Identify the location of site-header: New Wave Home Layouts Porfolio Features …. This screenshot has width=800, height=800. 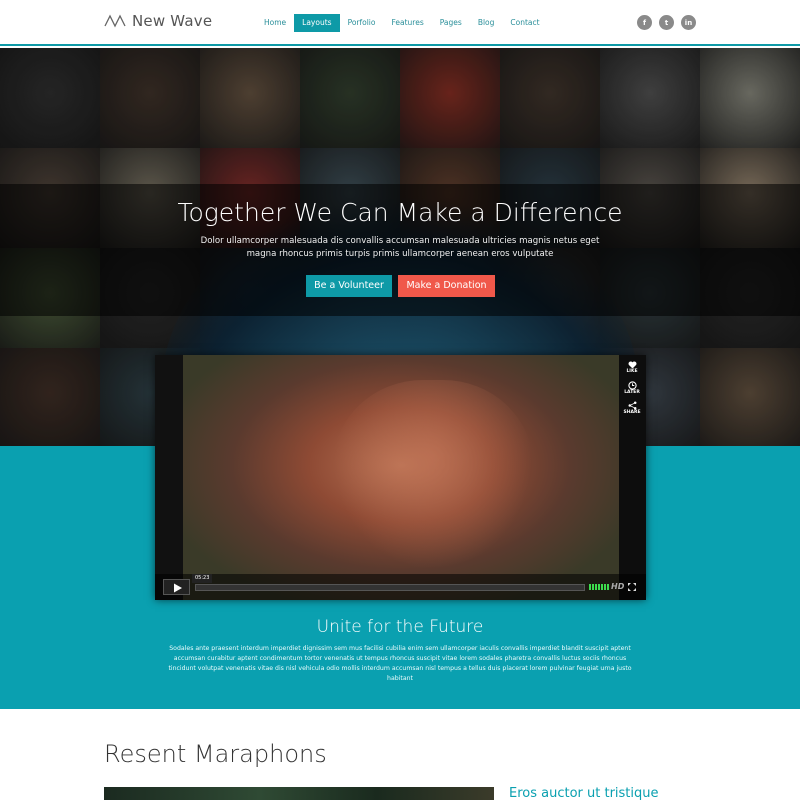
(400, 23).